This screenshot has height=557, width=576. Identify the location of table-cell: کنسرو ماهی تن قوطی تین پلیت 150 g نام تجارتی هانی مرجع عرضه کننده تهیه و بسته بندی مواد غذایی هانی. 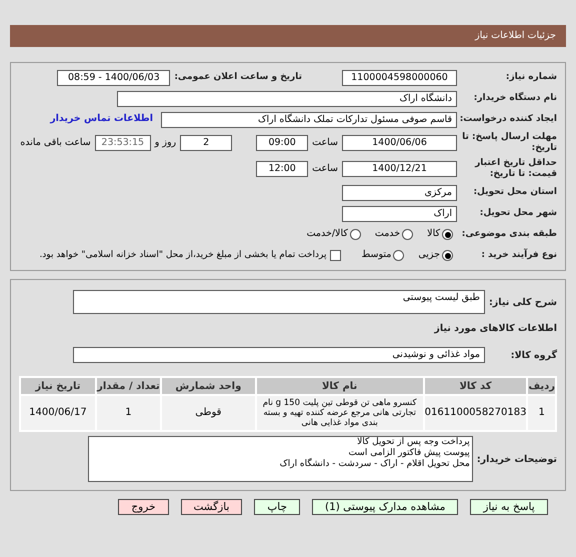
(340, 413).